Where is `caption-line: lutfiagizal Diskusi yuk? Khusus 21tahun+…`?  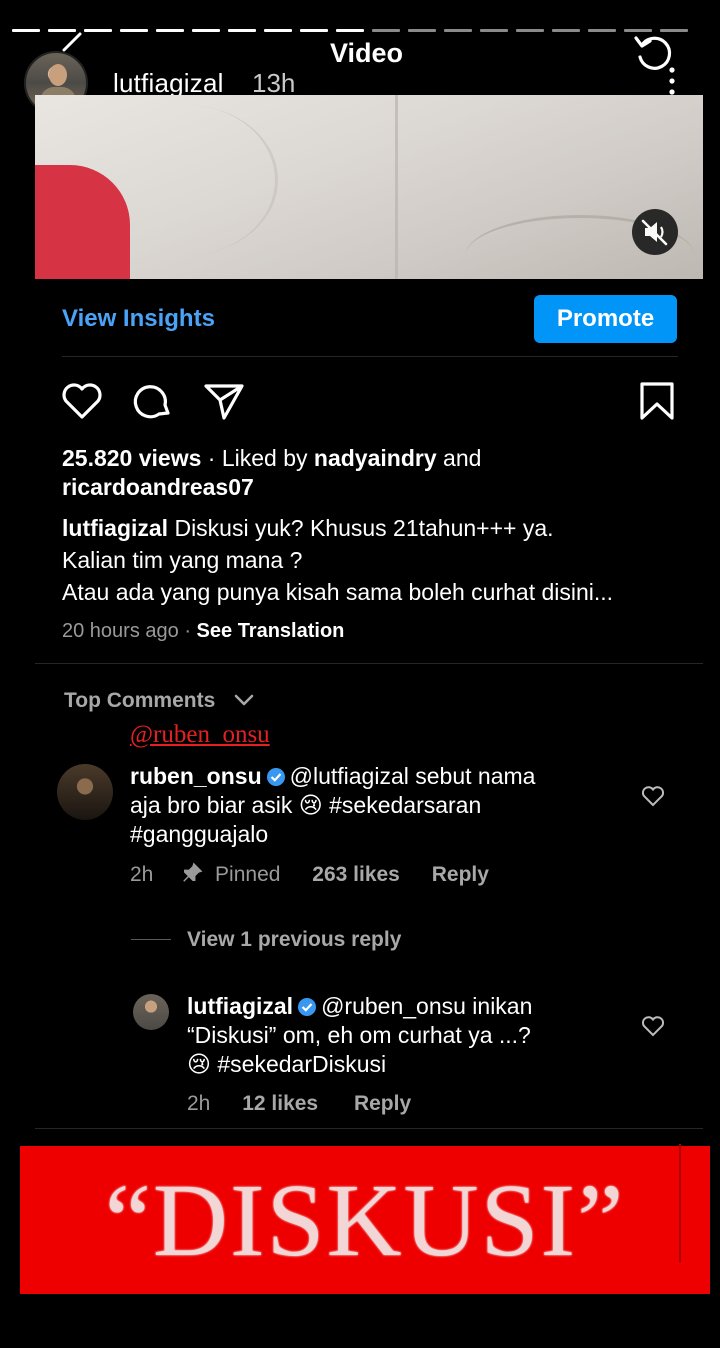 caption-line: lutfiagizal Diskusi yuk? Khusus 21tahun+… is located at coordinates (308, 528).